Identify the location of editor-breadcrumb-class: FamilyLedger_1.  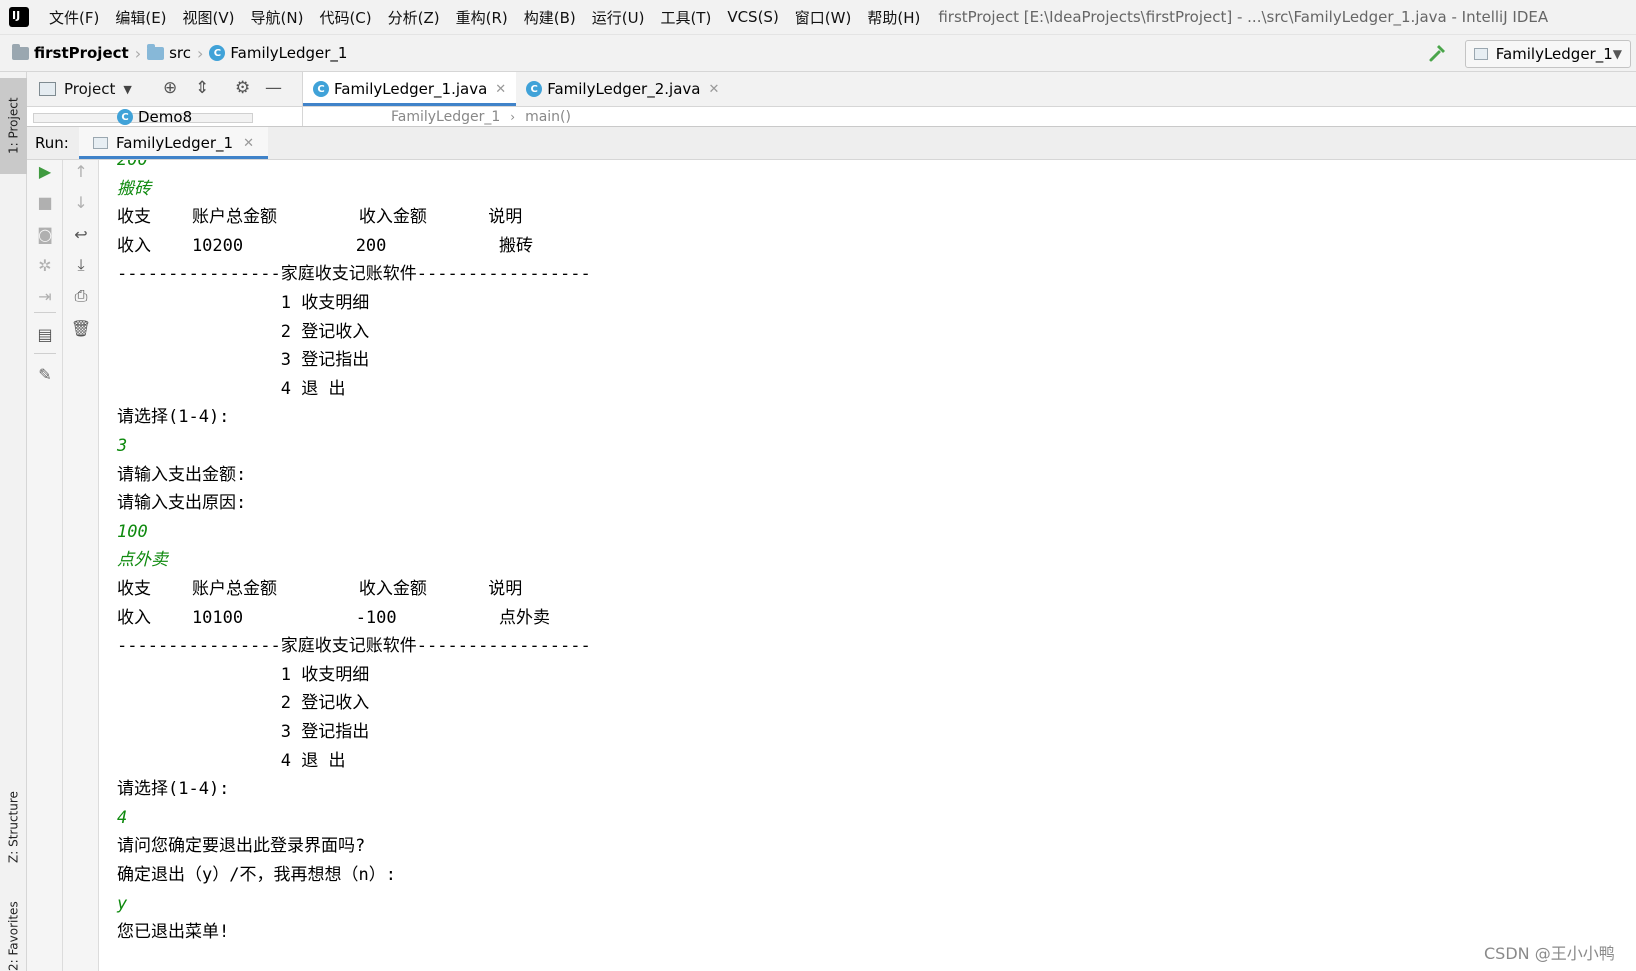
(445, 117).